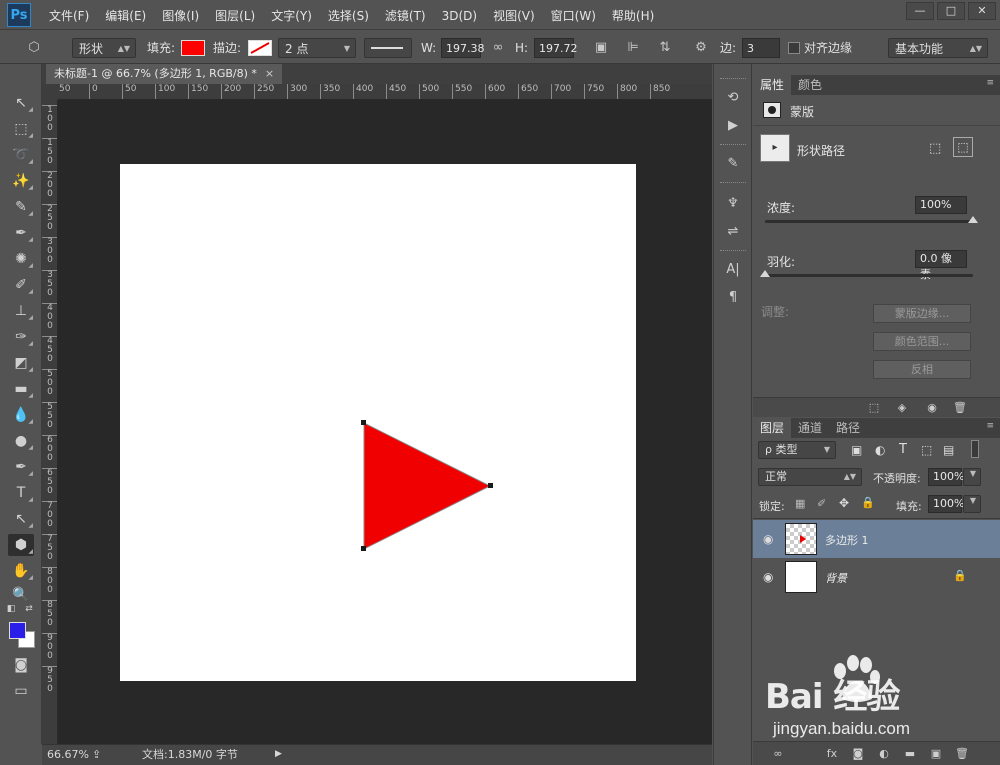  Describe the element at coordinates (21, 129) in the screenshot. I see `marquee-tool-icon: ⬚ ◢` at that location.